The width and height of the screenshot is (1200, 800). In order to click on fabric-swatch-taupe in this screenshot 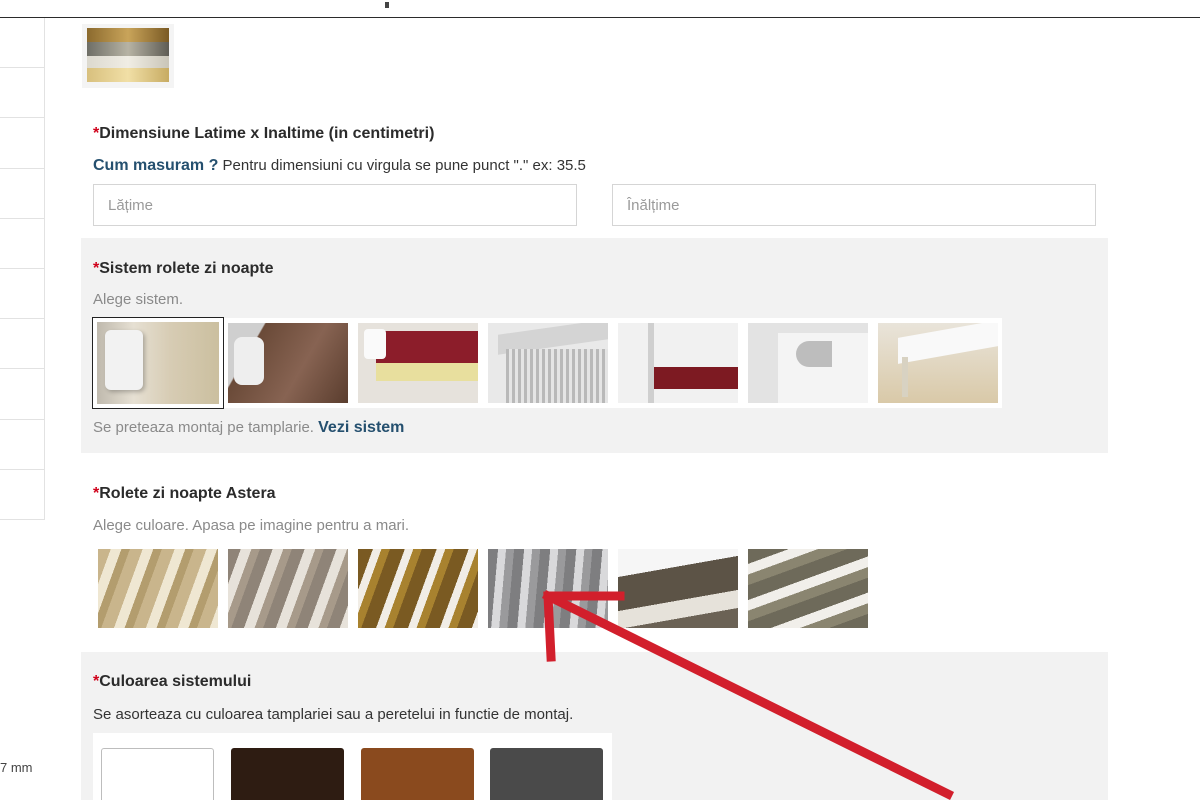, I will do `click(288, 588)`.